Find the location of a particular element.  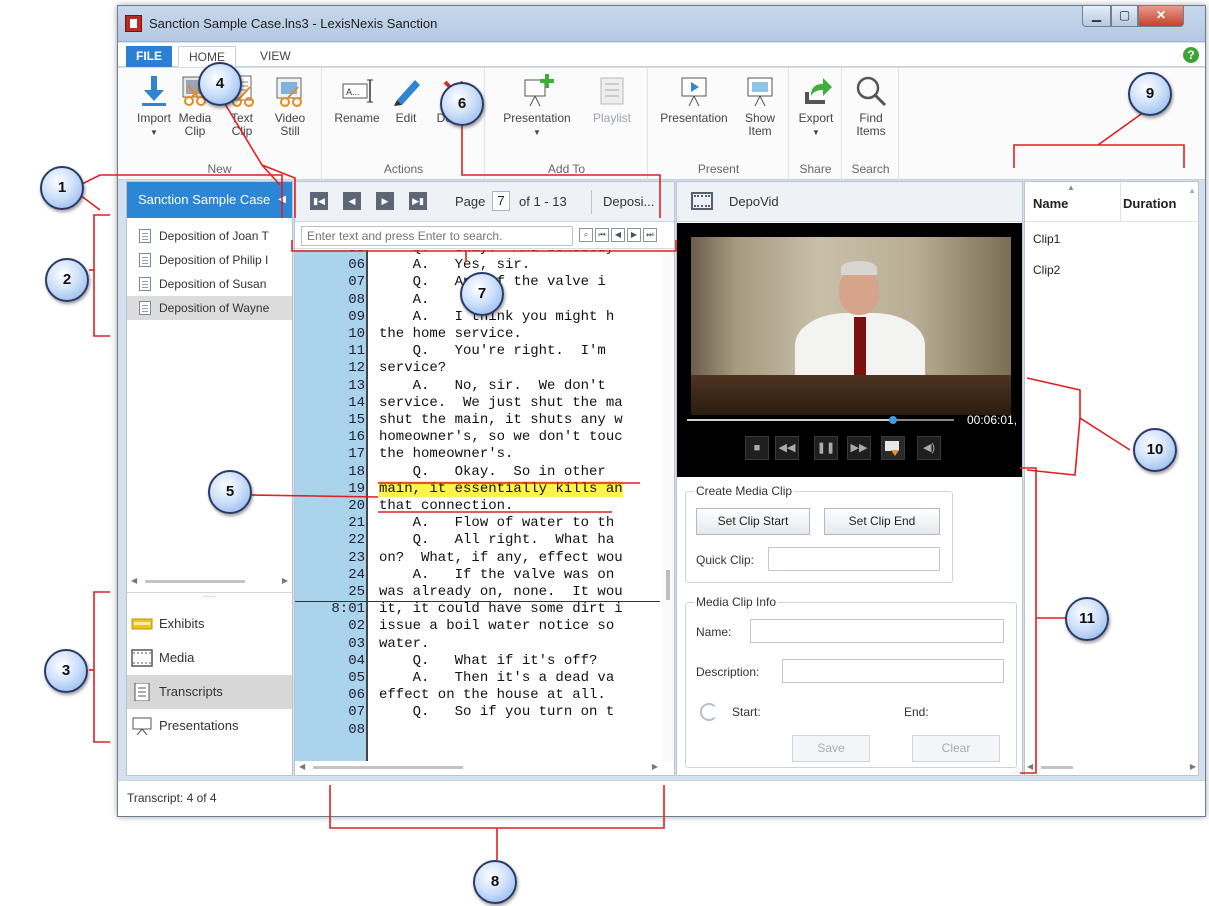

nav-exhibits: Exhibits is located at coordinates (209, 624).